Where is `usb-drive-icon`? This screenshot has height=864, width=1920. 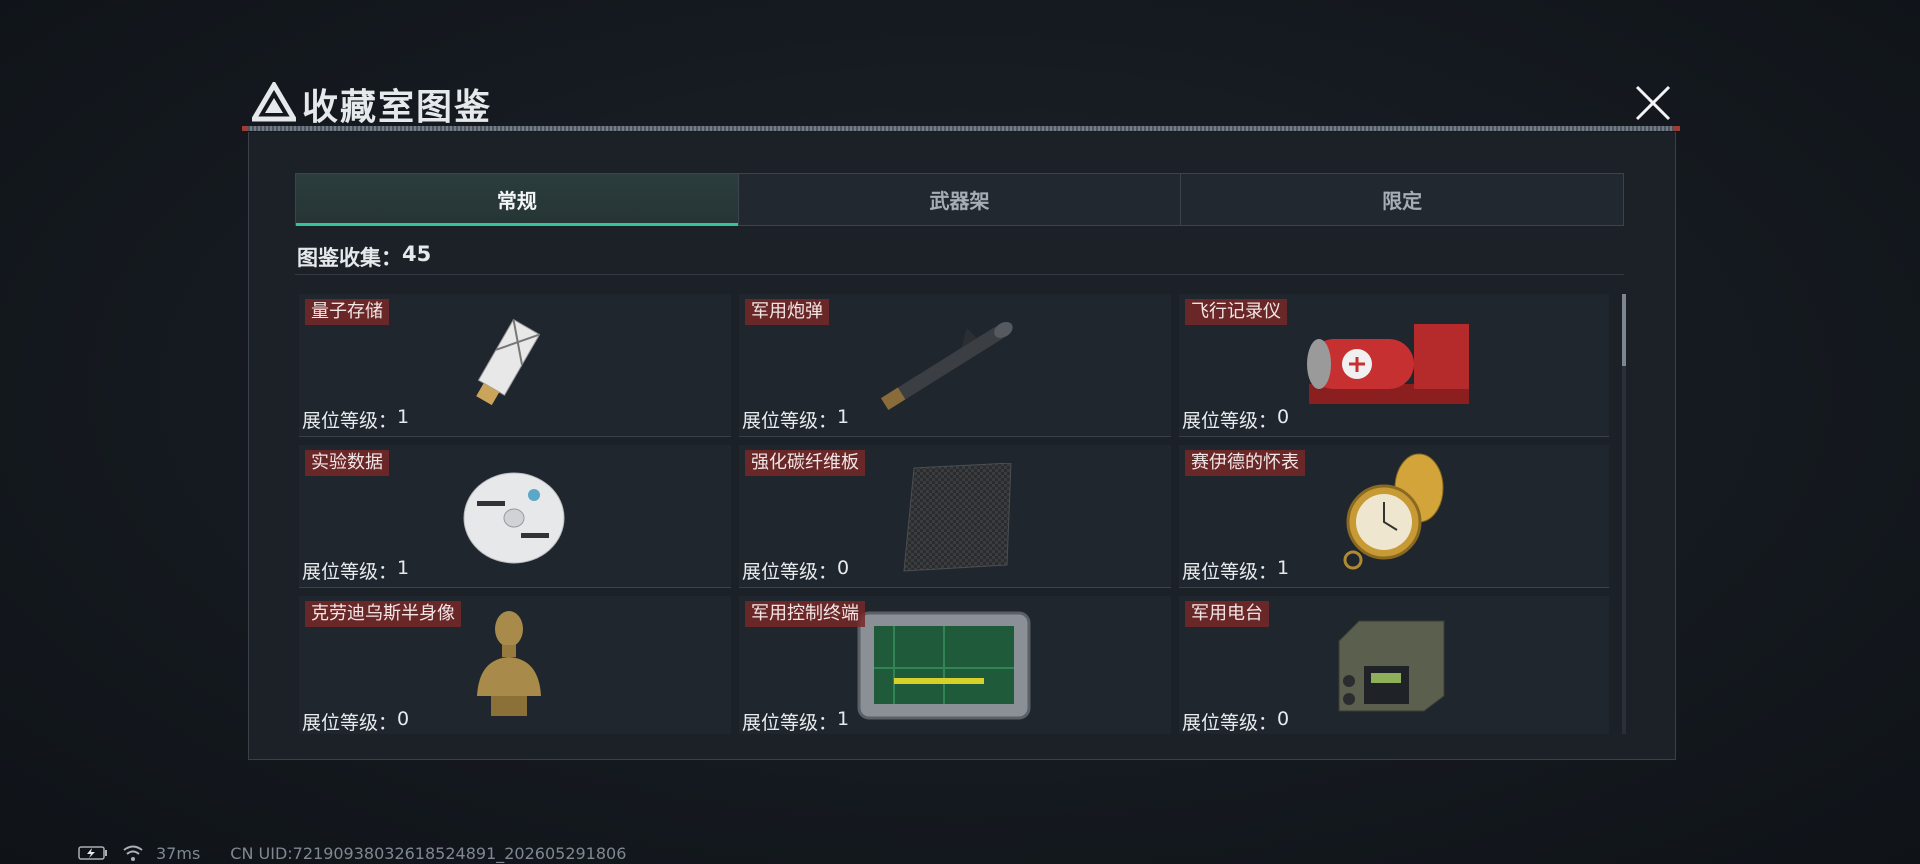 usb-drive-icon is located at coordinates (508, 362).